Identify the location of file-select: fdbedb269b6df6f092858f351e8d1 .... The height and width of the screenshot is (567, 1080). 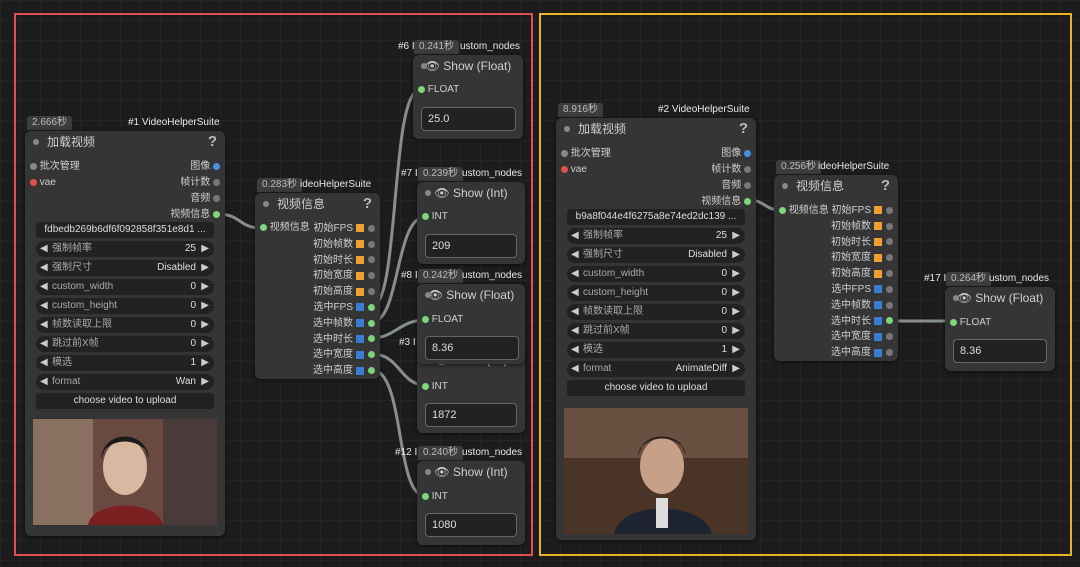
(125, 230).